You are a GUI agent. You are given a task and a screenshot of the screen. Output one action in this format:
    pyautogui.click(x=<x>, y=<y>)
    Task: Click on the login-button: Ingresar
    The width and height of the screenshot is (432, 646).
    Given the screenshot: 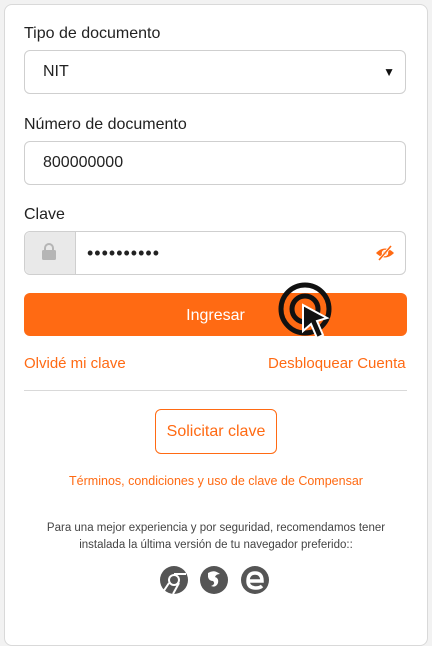 What is the action you would take?
    pyautogui.click(x=215, y=314)
    